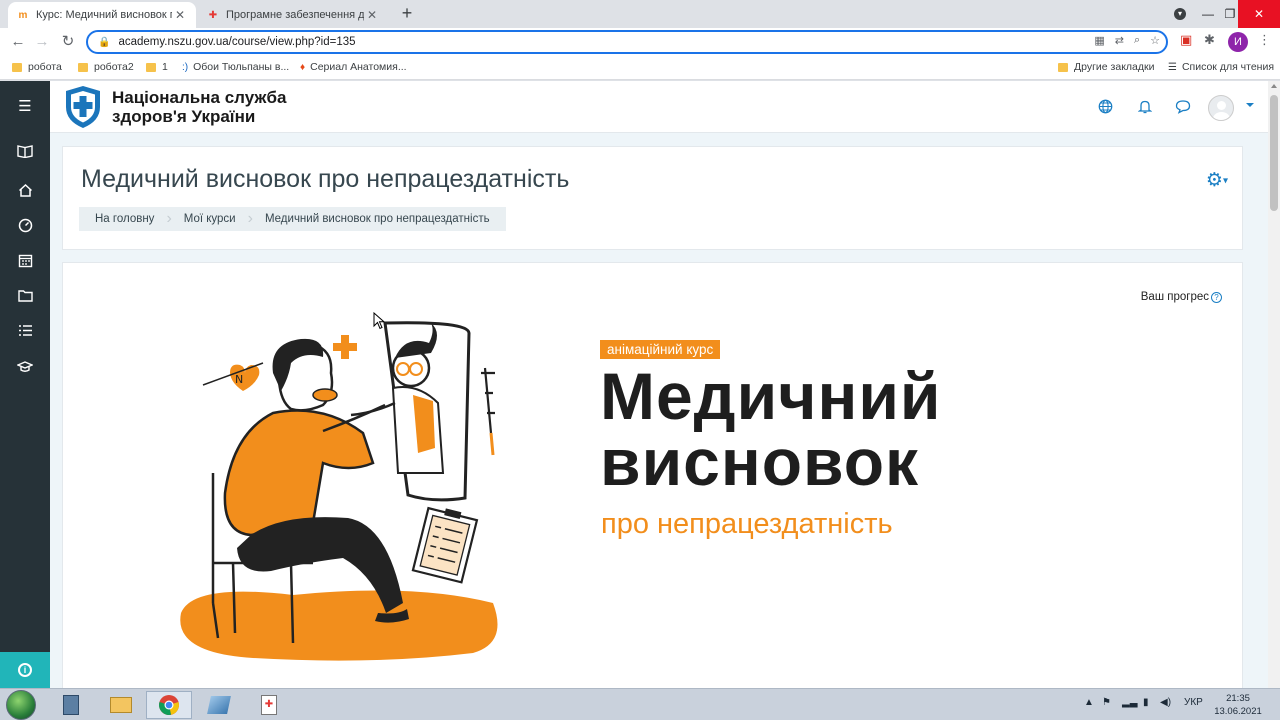 Image resolution: width=1280 pixels, height=720 pixels. What do you see at coordinates (1238, 42) in the screenshot?
I see `profile-avatar: И` at bounding box center [1238, 42].